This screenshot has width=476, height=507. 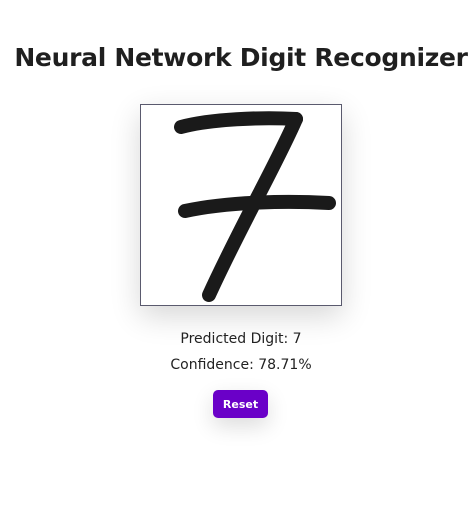 What do you see at coordinates (238, 122) in the screenshot?
I see `digit-stroke-top` at bounding box center [238, 122].